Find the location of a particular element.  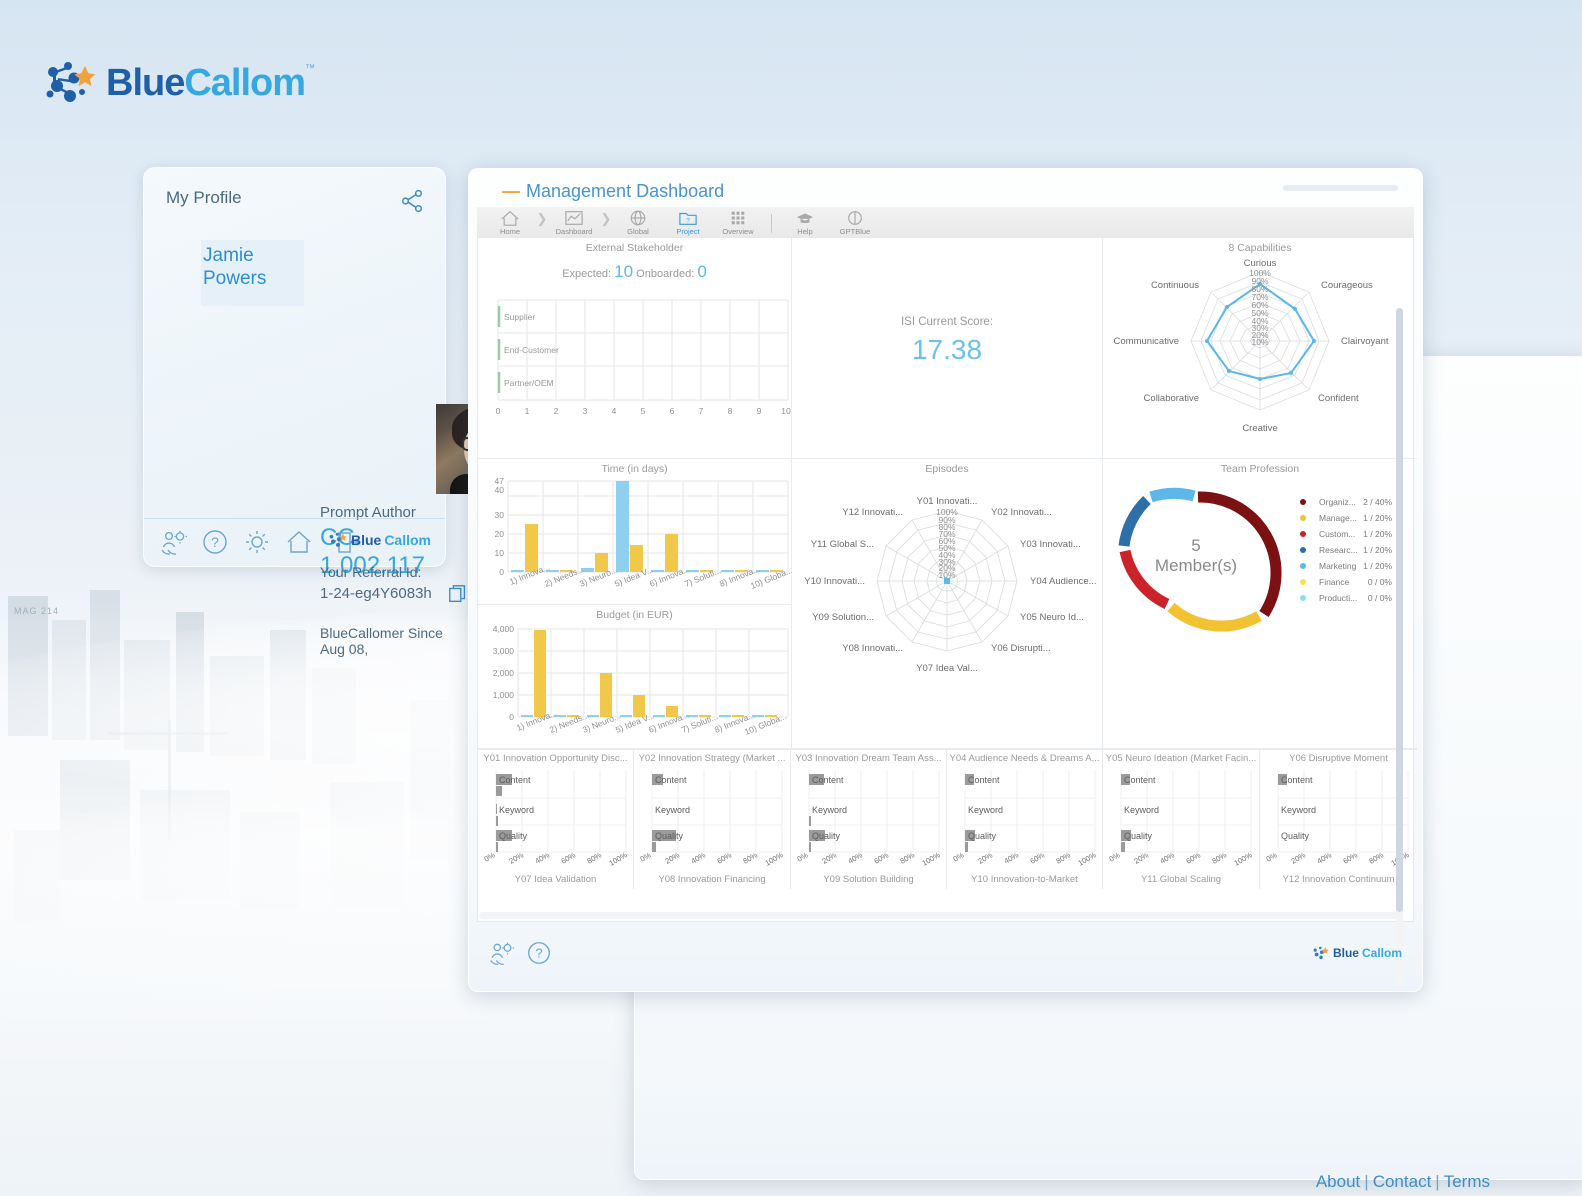

toolbar-item-dashboard: Dashboard is located at coordinates (574, 222).